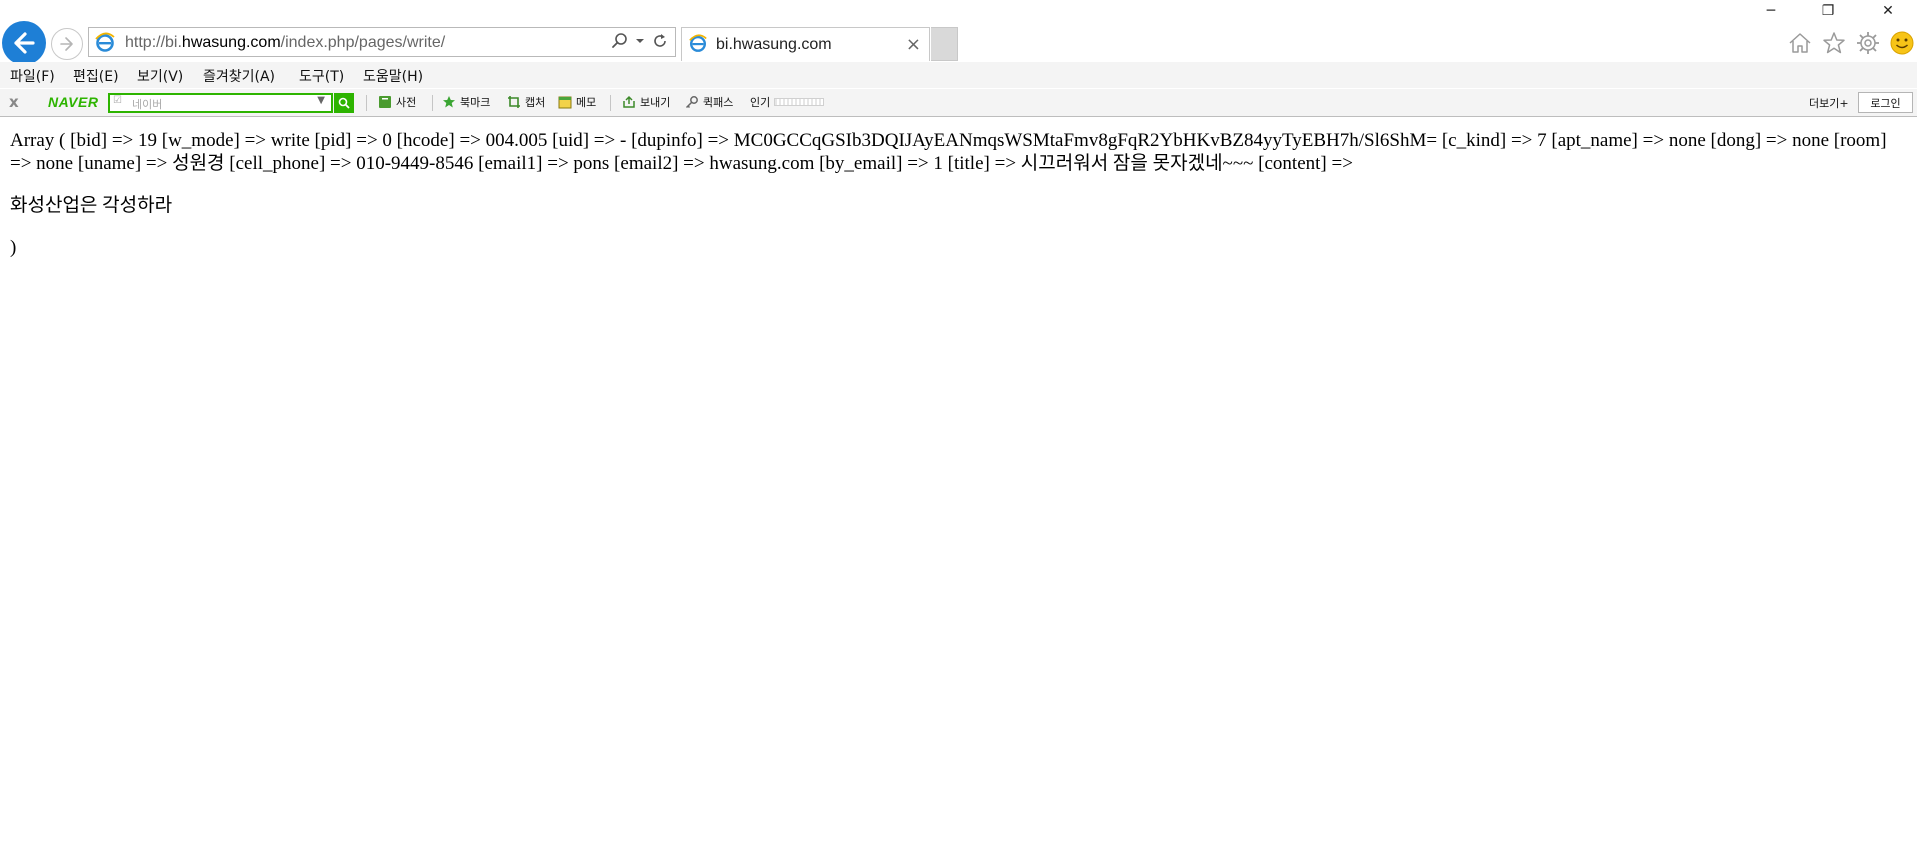  Describe the element at coordinates (13, 247) in the screenshot. I see `array-closing: )` at that location.